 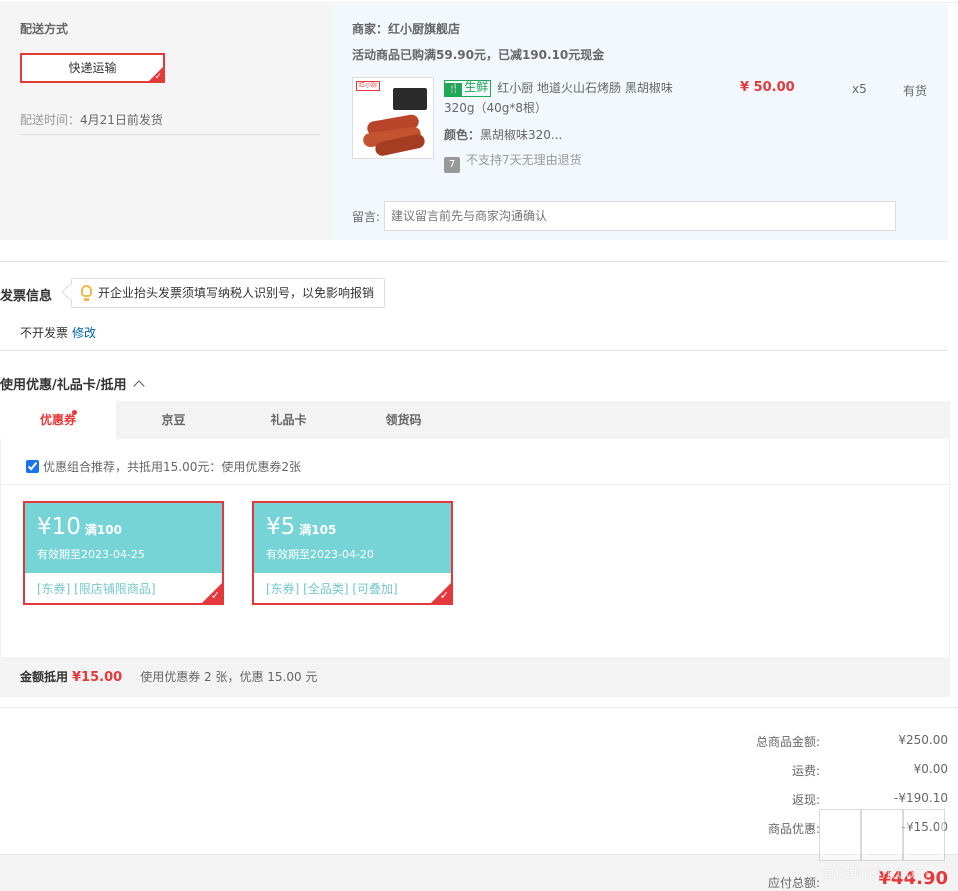 I want to click on tab-label: 优惠券, so click(x=57, y=420).